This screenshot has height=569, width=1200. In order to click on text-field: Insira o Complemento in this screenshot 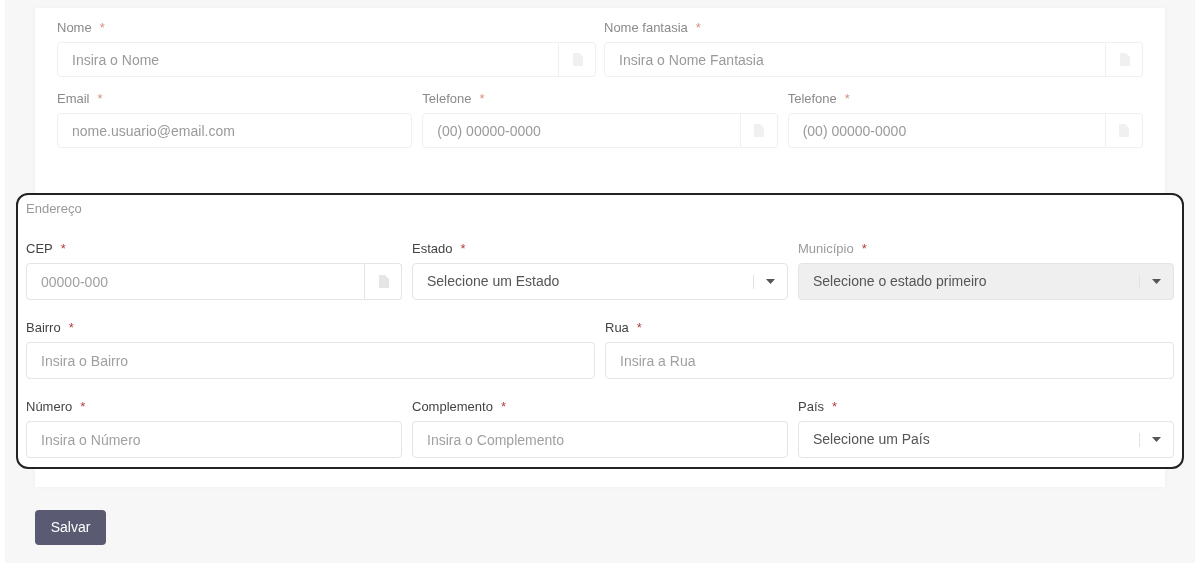, I will do `click(600, 439)`.